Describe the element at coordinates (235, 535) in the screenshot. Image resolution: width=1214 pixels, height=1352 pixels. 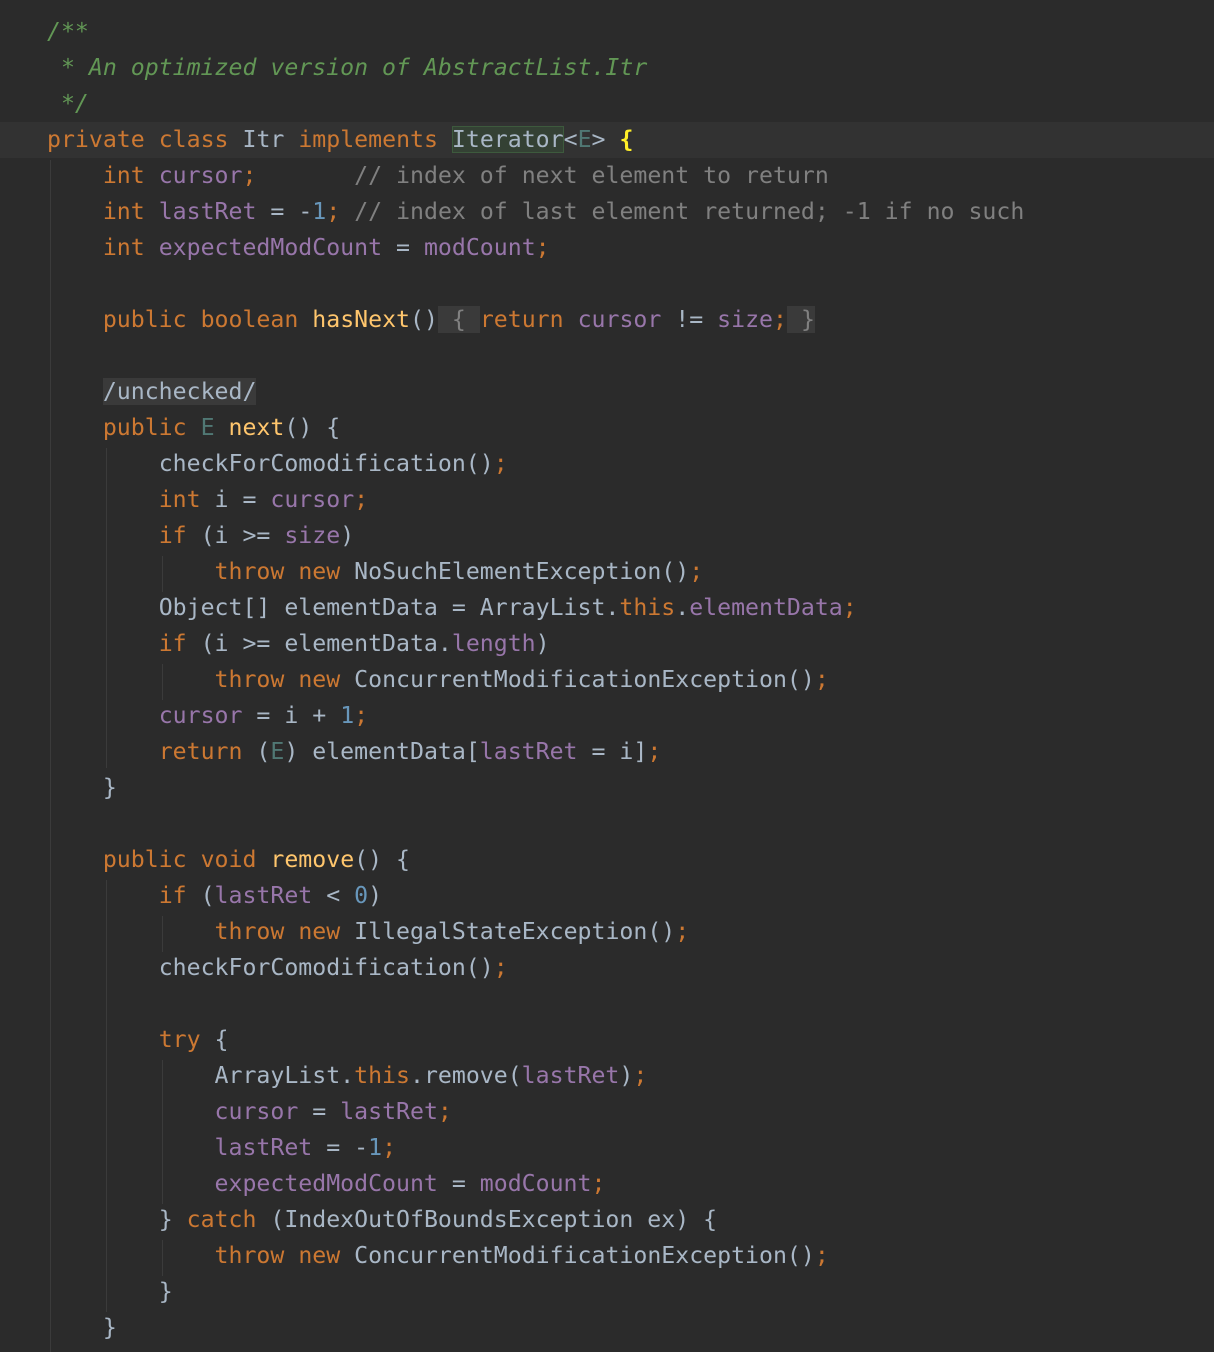
I see `expression: (i >=` at that location.